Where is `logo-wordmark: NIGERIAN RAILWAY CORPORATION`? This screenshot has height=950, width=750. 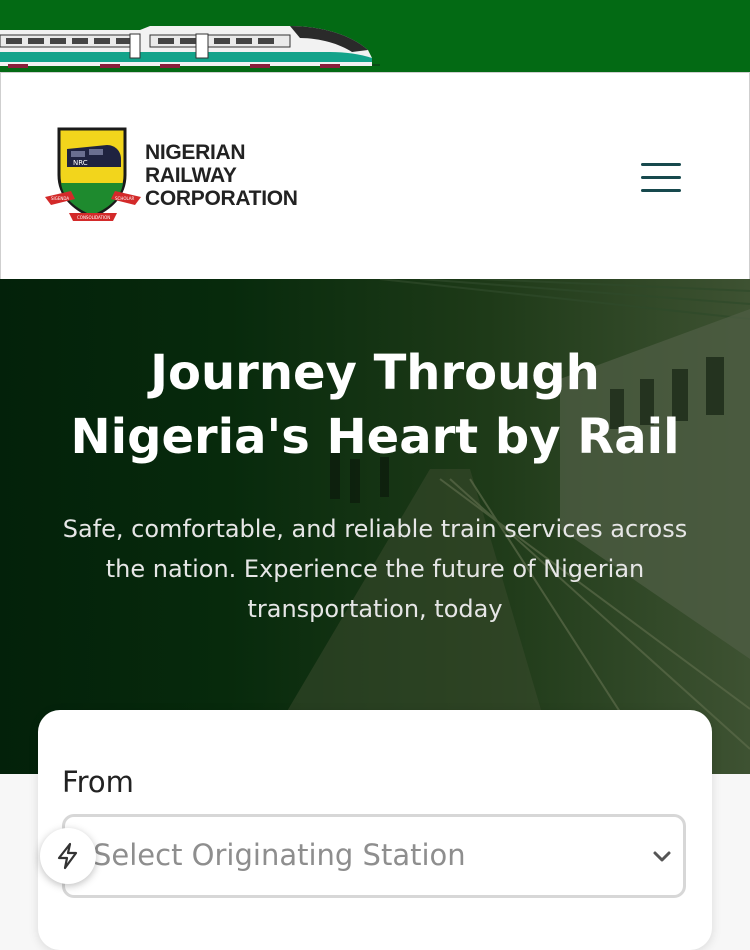
logo-wordmark: NIGERIAN RAILWAY CORPORATION is located at coordinates (221, 175).